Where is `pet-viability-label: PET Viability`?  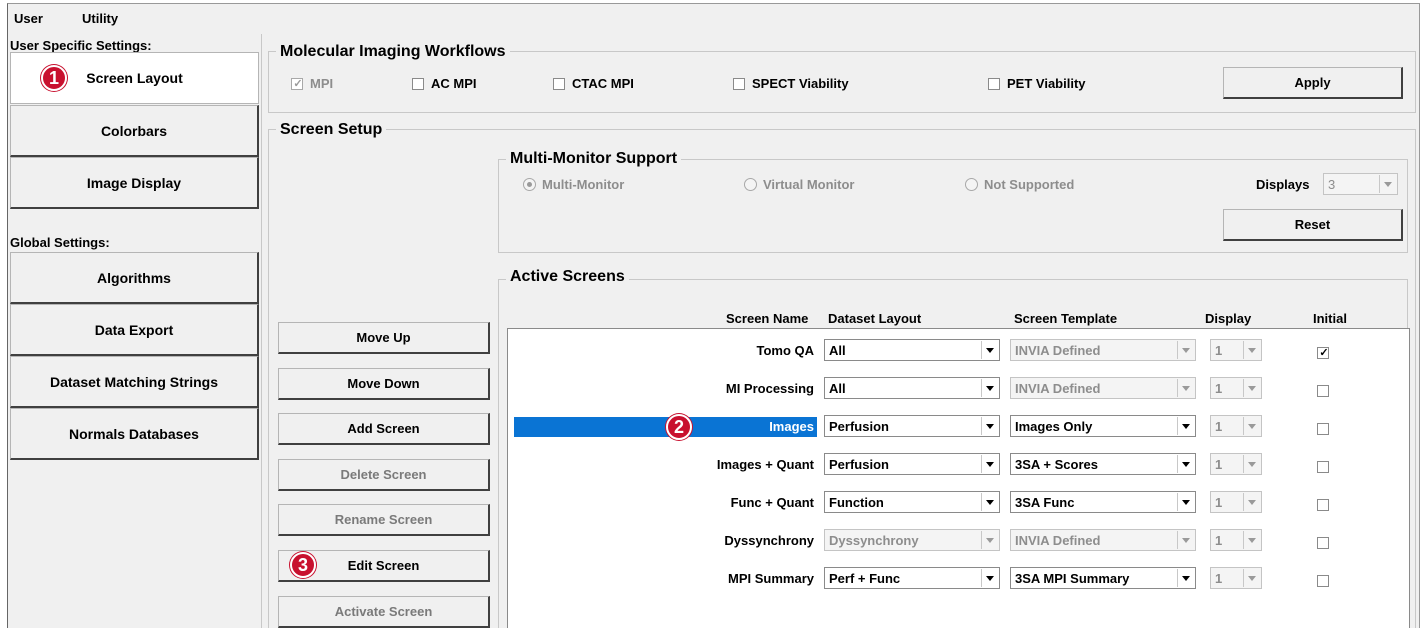 pet-viability-label: PET Viability is located at coordinates (1046, 83).